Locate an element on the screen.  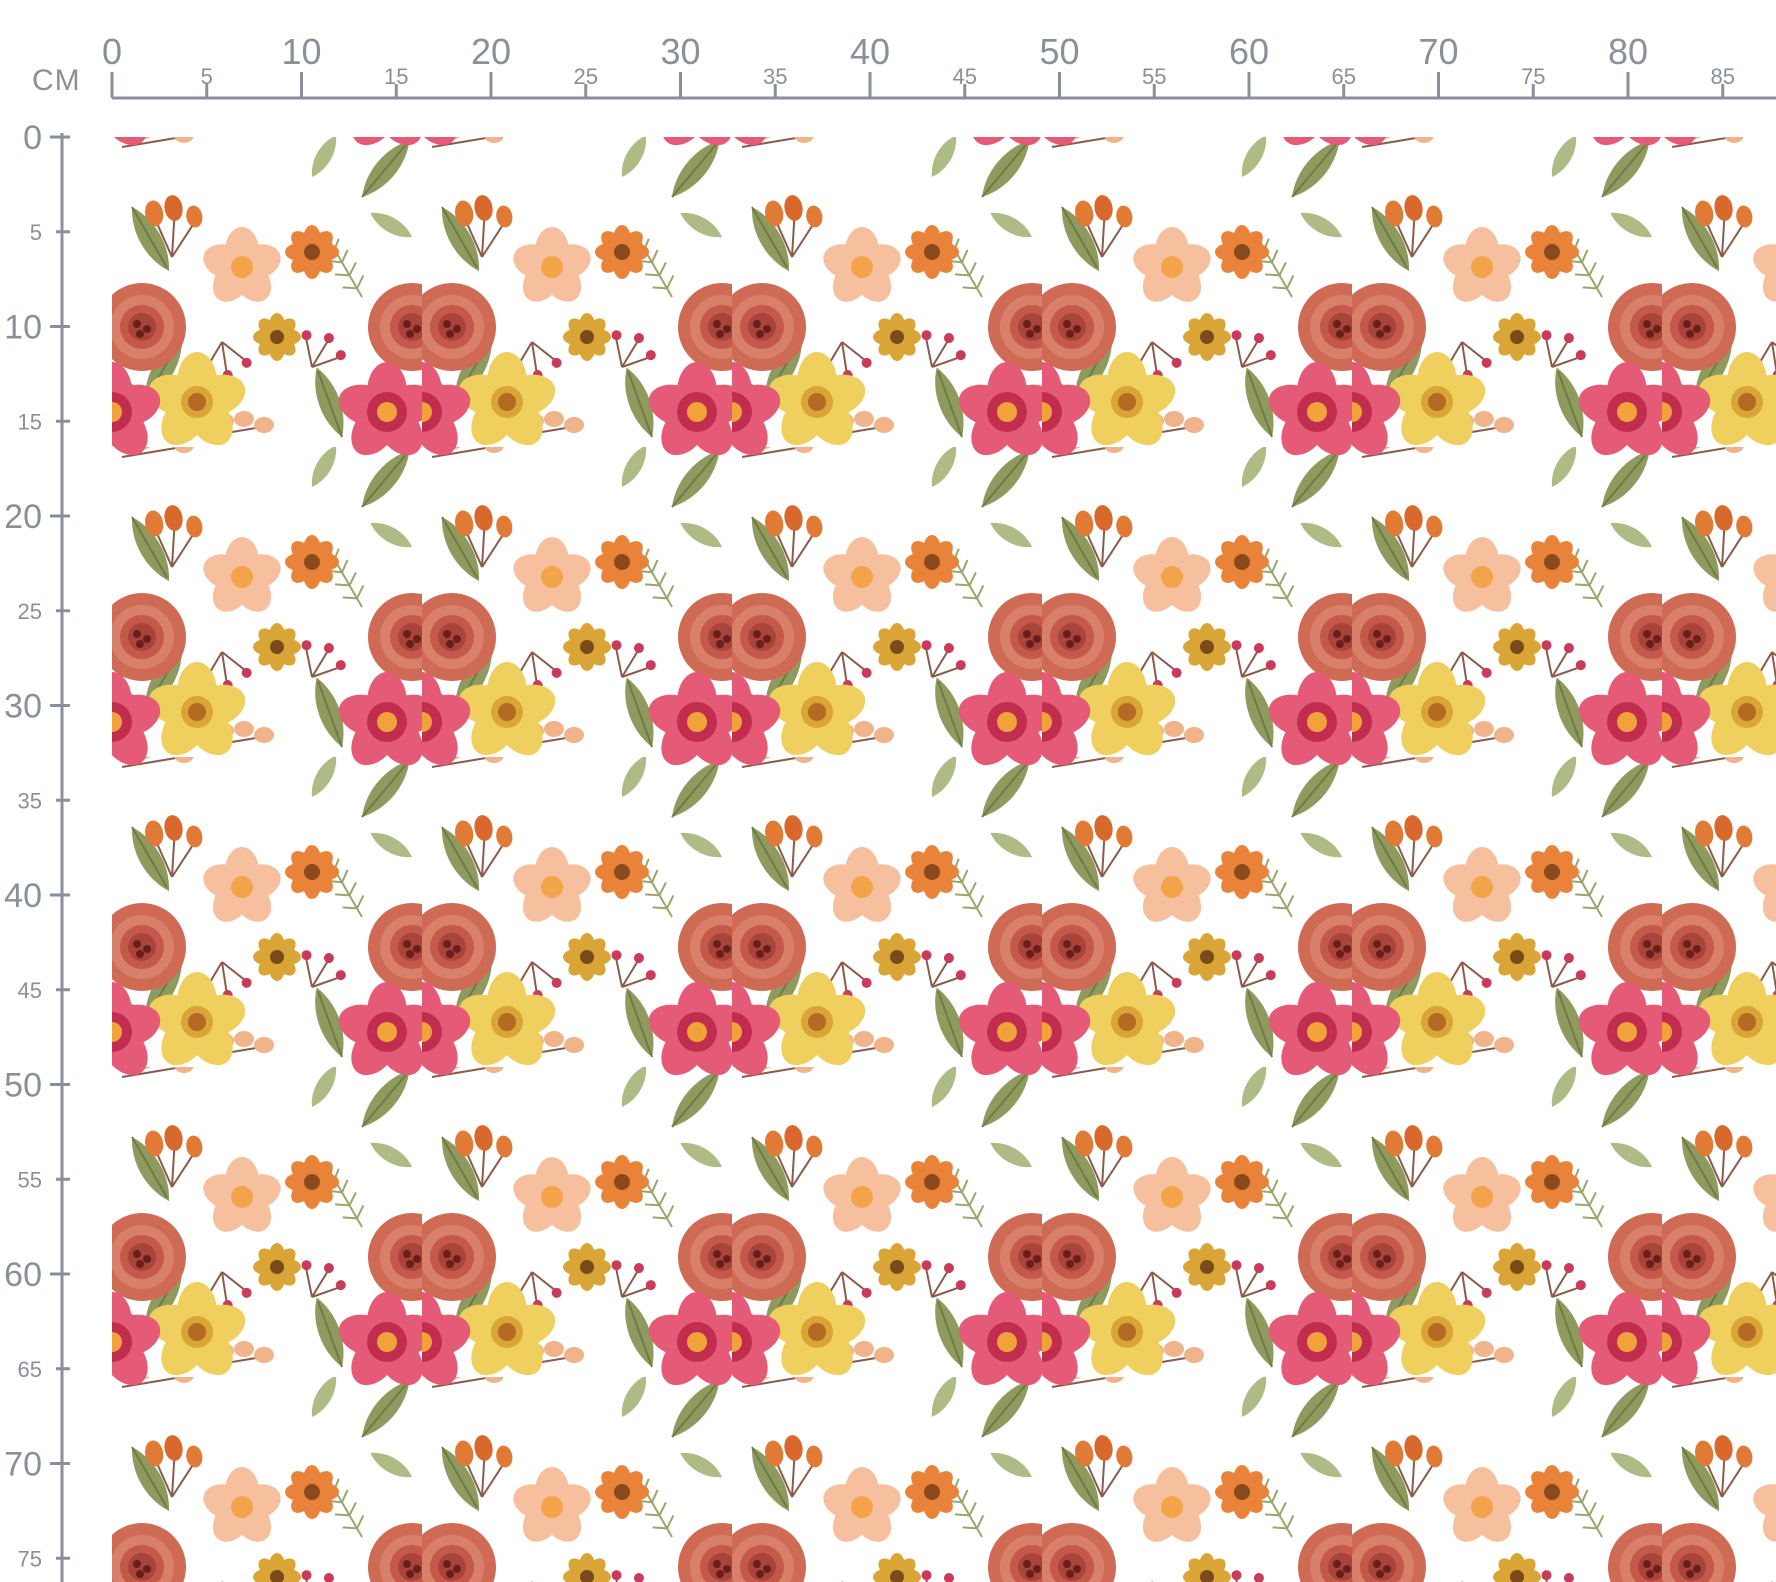
ruler-v-label: 5 is located at coordinates (36, 232).